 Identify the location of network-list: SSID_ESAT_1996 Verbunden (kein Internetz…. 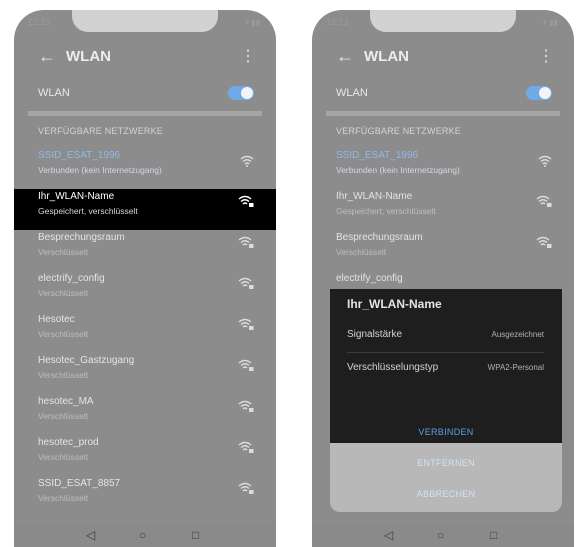
(443, 230).